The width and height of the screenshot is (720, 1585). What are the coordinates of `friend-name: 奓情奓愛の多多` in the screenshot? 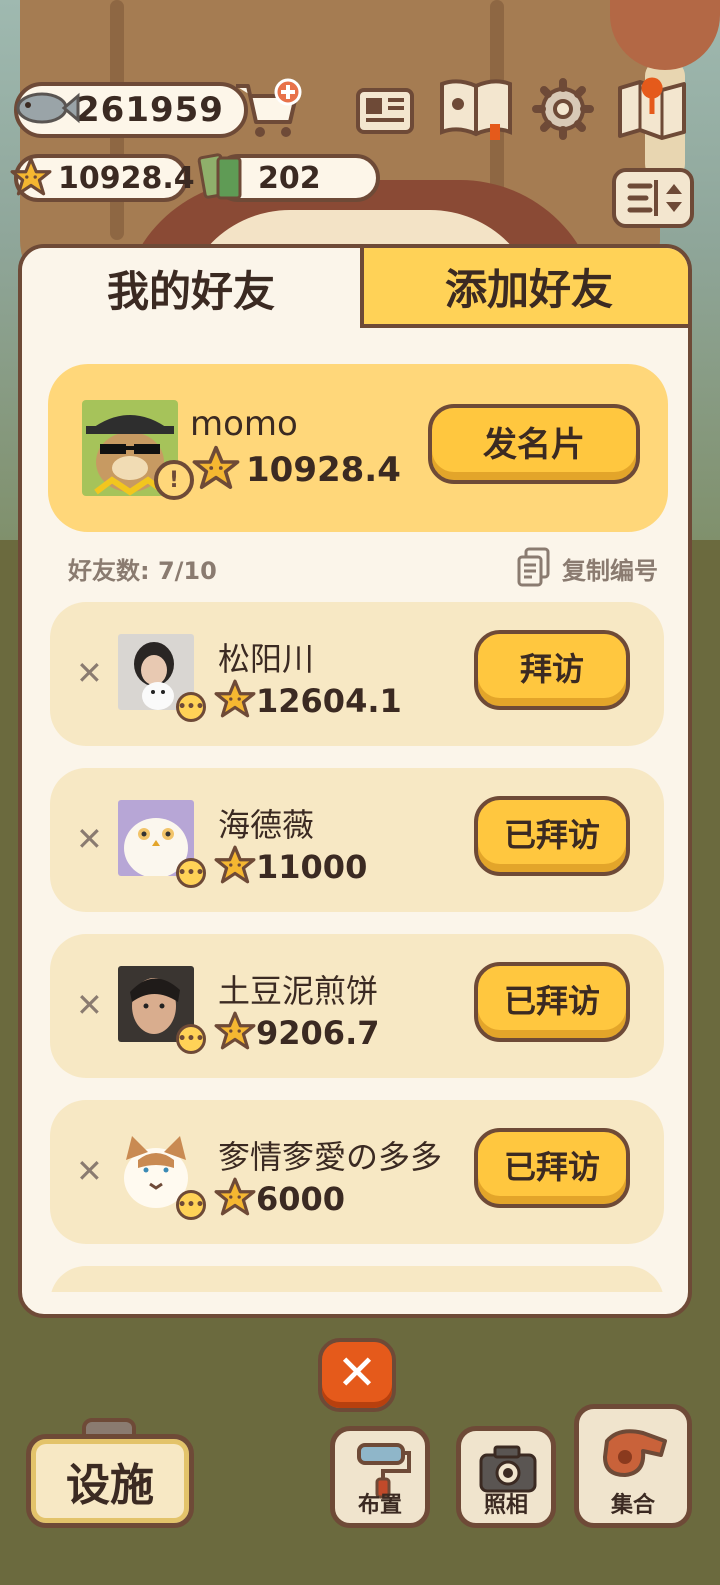 It's located at (330, 1157).